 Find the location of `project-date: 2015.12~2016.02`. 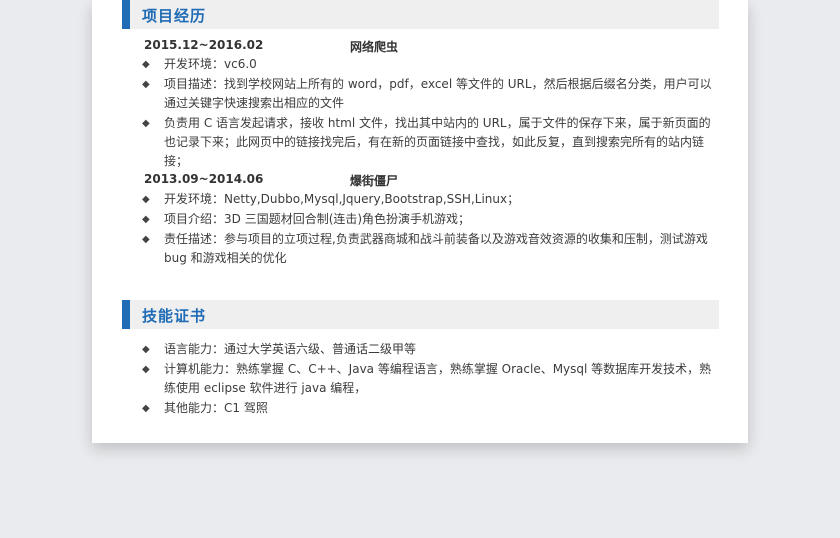

project-date: 2015.12~2016.02 is located at coordinates (204, 45).